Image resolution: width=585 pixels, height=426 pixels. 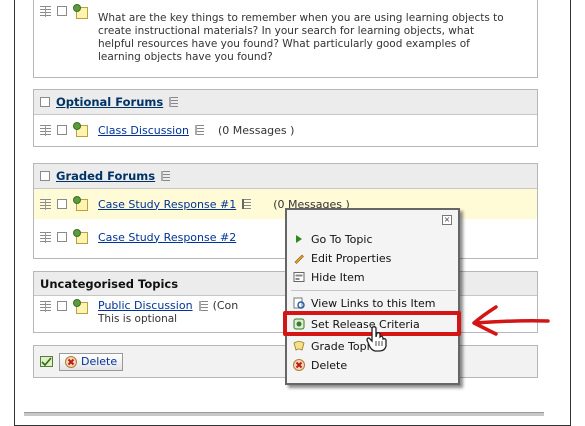 I want to click on menu-item-label: View Links to this Item, so click(x=373, y=303).